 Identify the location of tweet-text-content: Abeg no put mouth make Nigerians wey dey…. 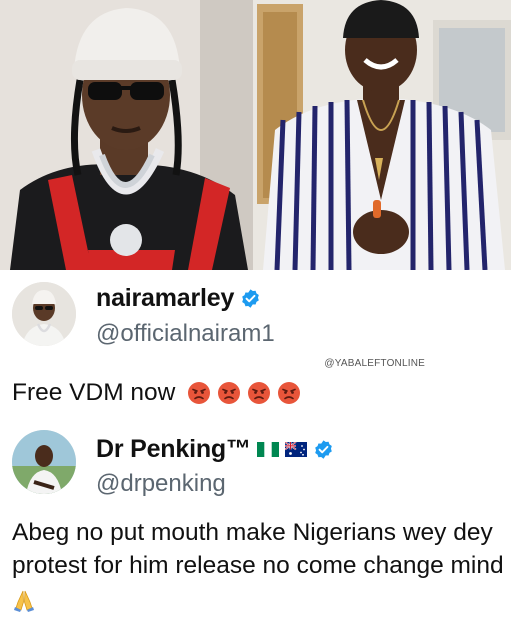
(258, 549).